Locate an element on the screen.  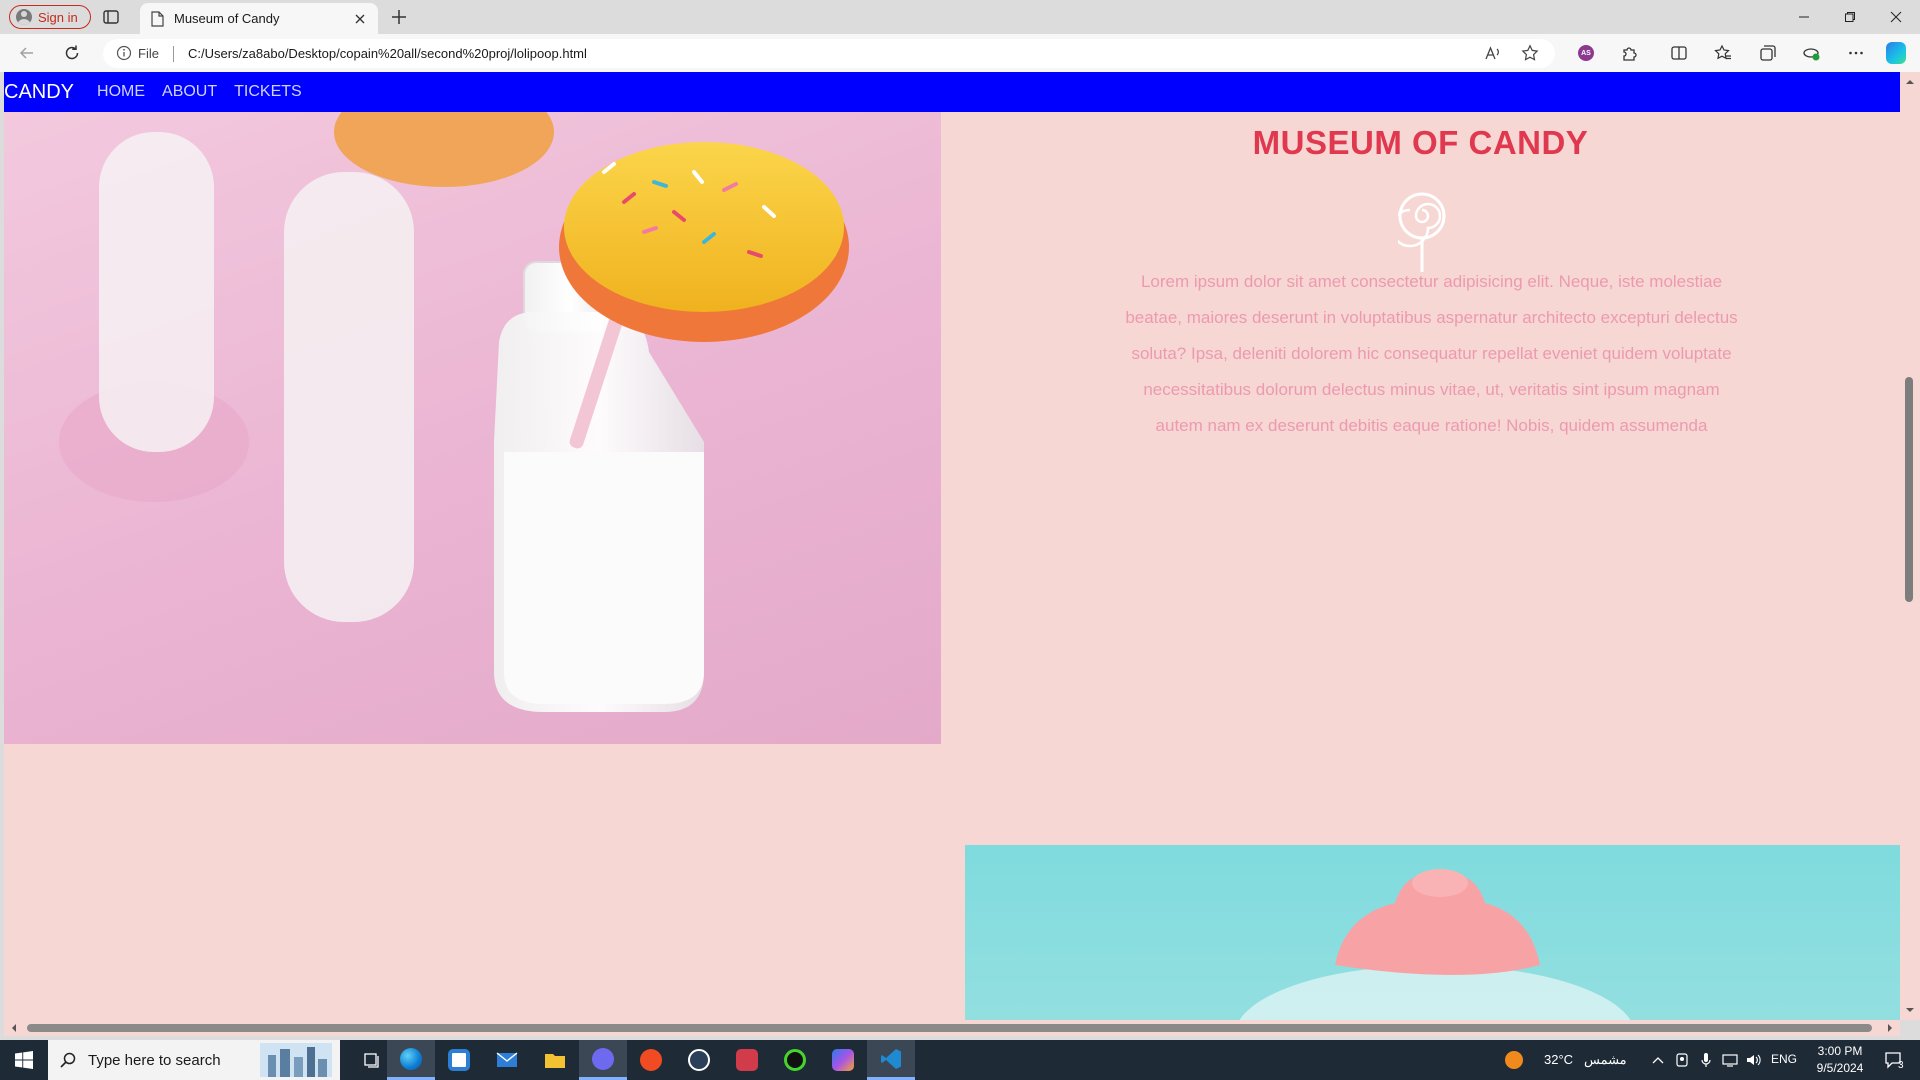
restore-icon is located at coordinates (1850, 17).